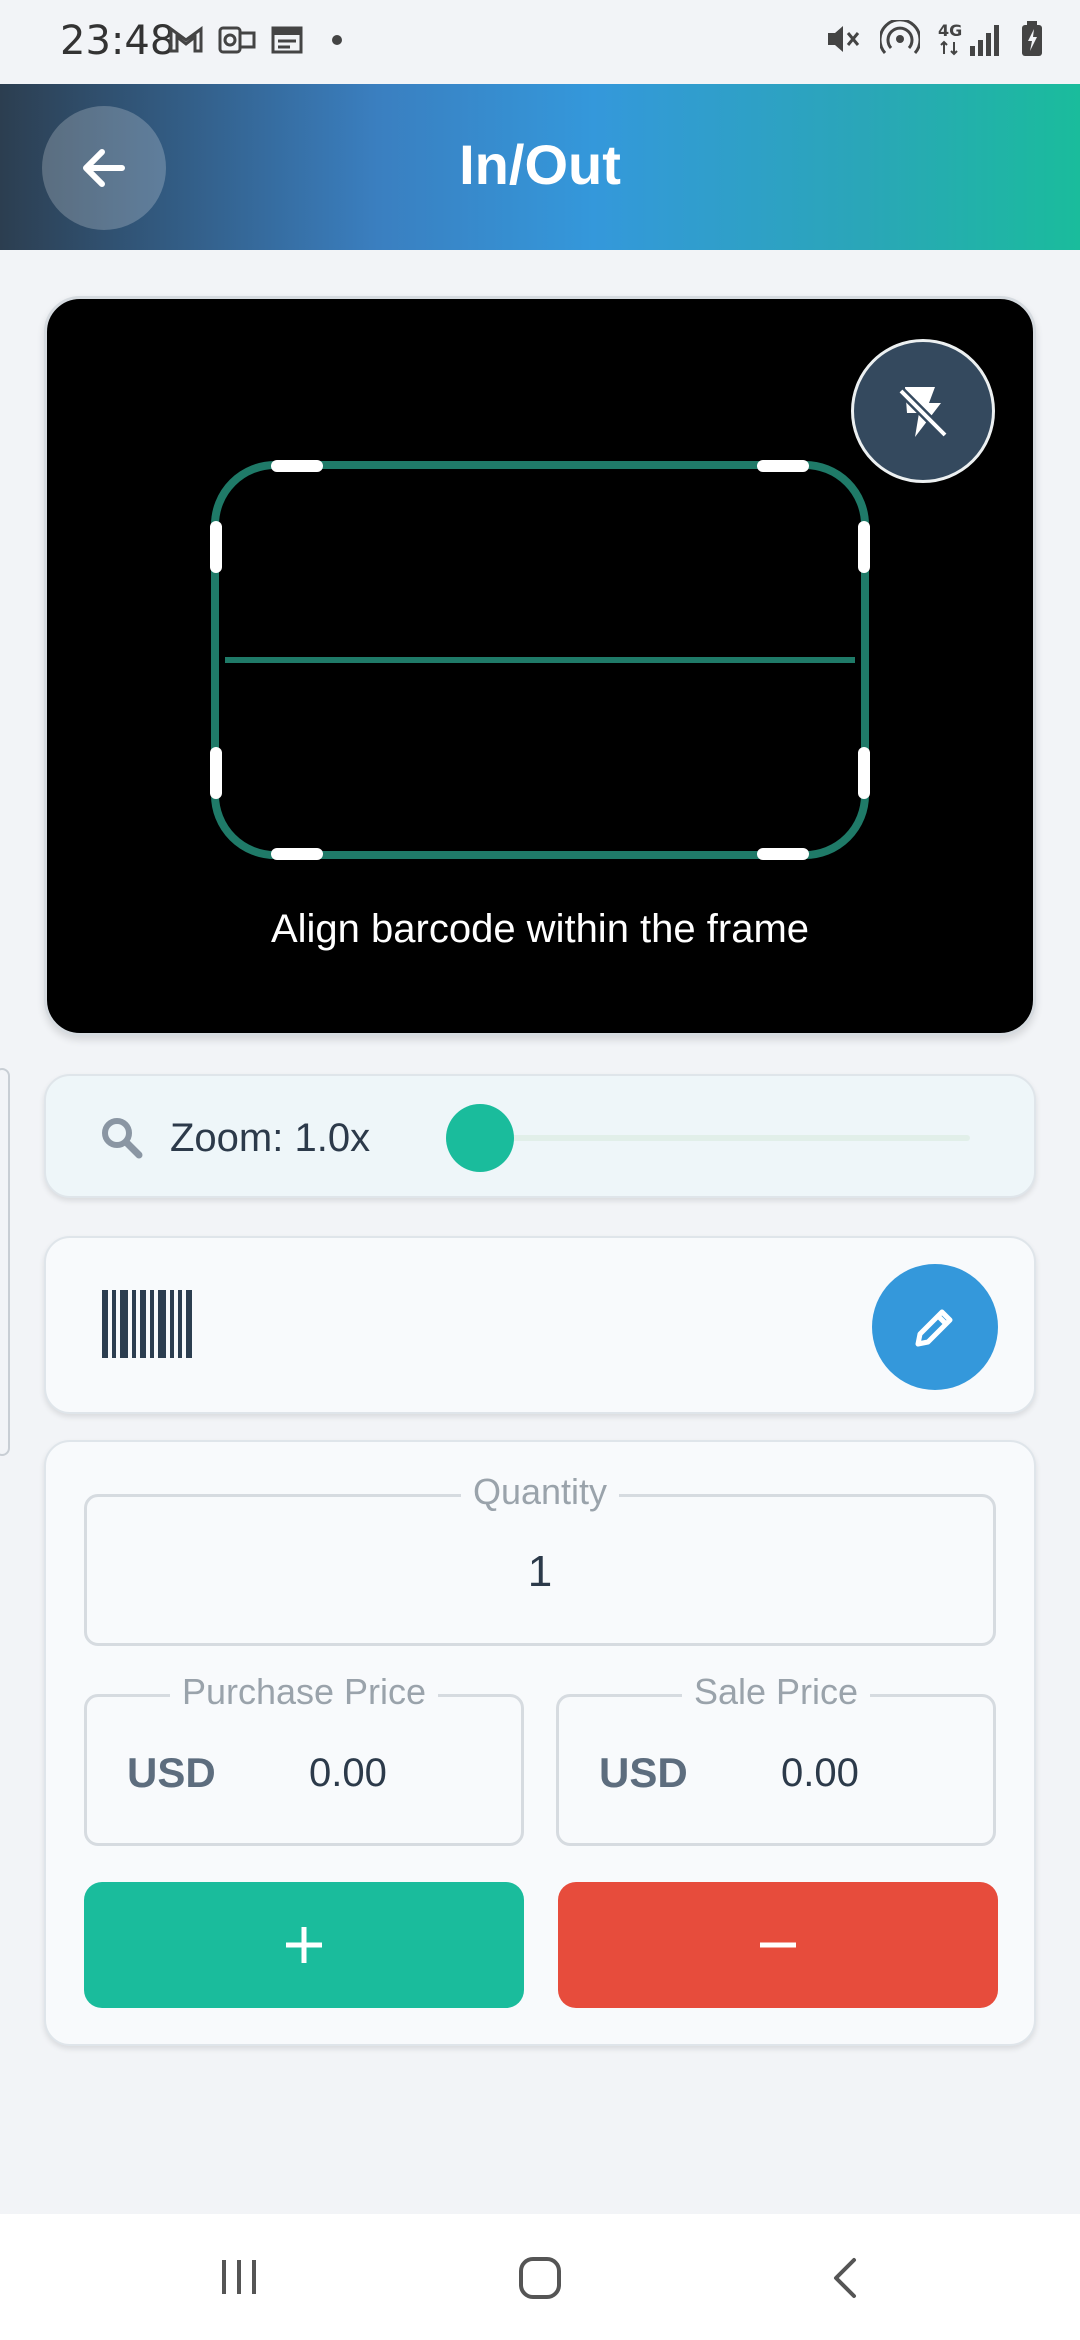 The height and width of the screenshot is (2340, 1080). What do you see at coordinates (950, 30) in the screenshot?
I see `svg-text: 4G` at bounding box center [950, 30].